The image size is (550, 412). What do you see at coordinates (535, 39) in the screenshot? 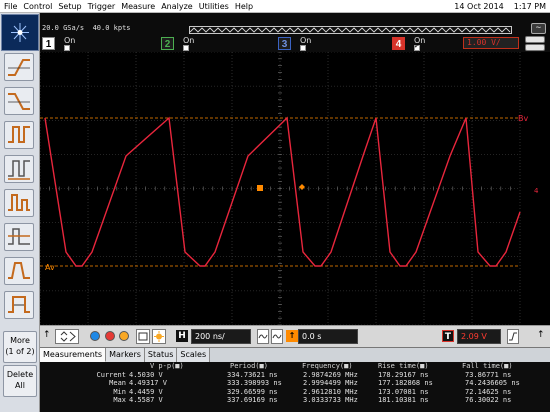
I see `channel-4-probe-icon` at bounding box center [535, 39].